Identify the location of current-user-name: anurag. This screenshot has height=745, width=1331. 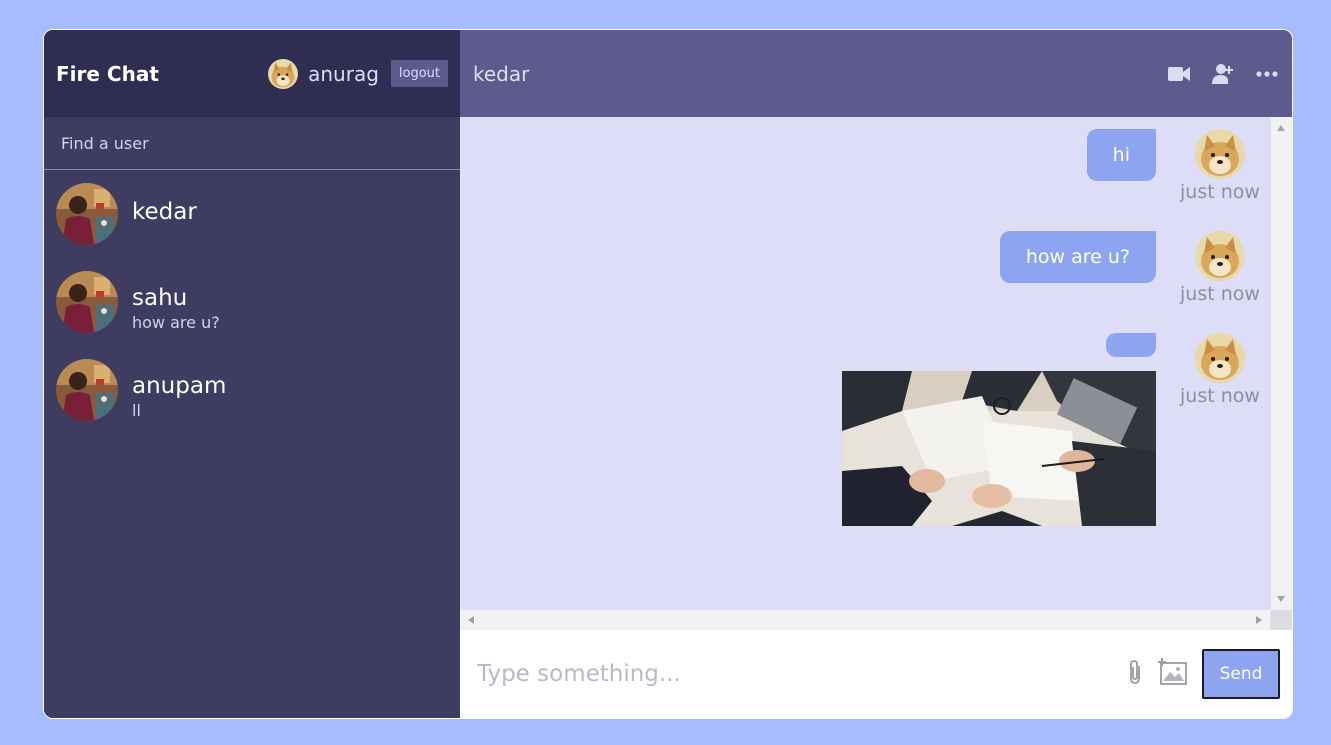
(343, 73).